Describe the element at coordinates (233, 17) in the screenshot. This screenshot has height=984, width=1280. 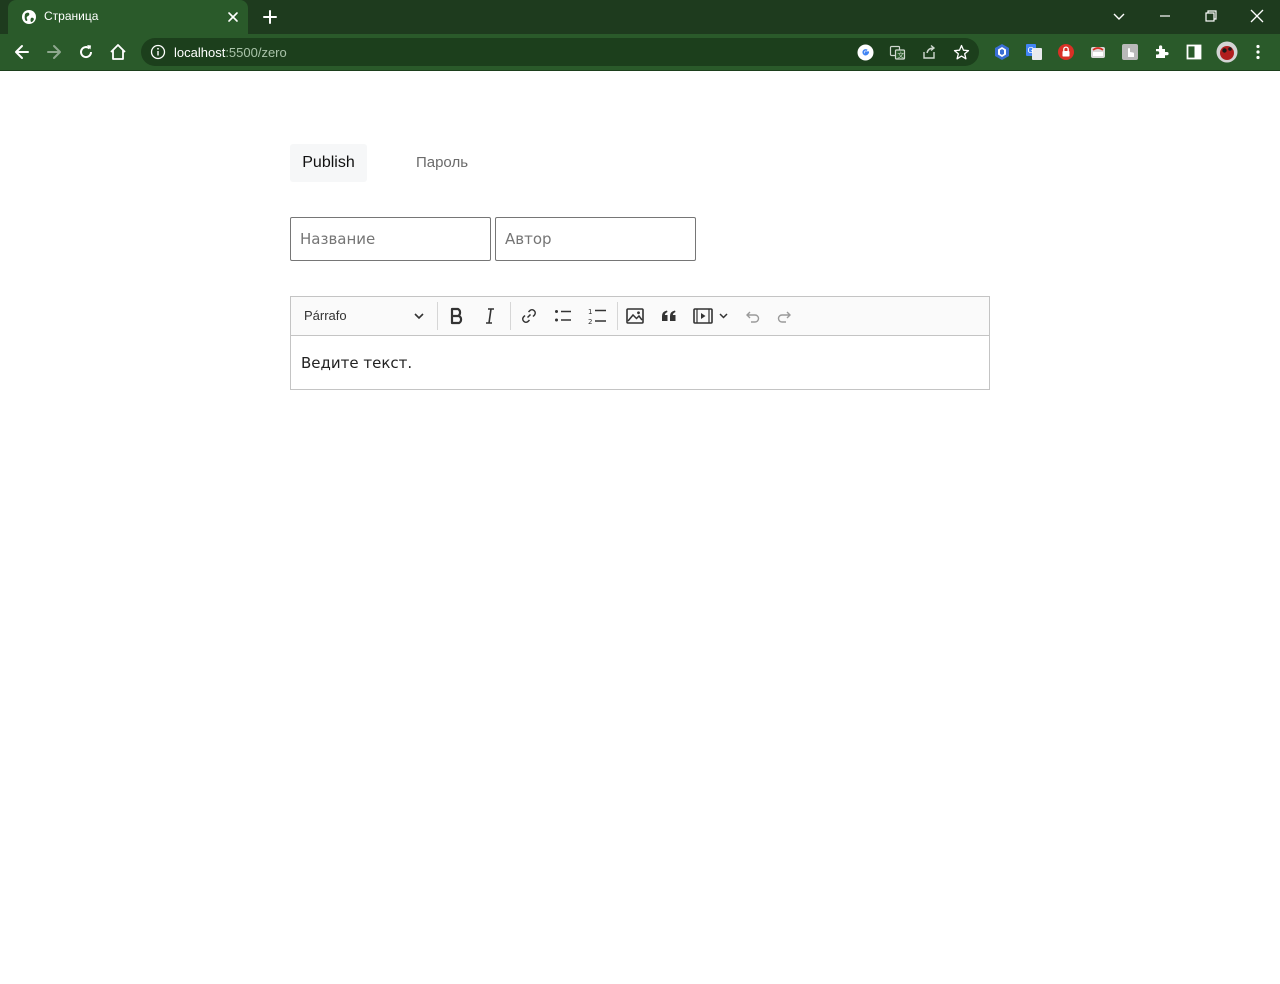
I see `close-tab-icon` at that location.